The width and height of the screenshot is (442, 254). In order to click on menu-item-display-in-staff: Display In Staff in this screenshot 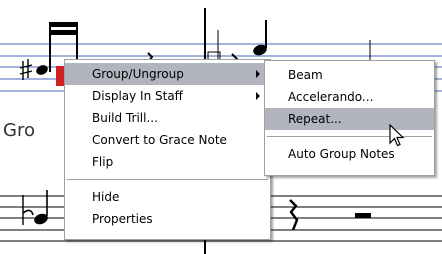, I will do `click(167, 96)`.